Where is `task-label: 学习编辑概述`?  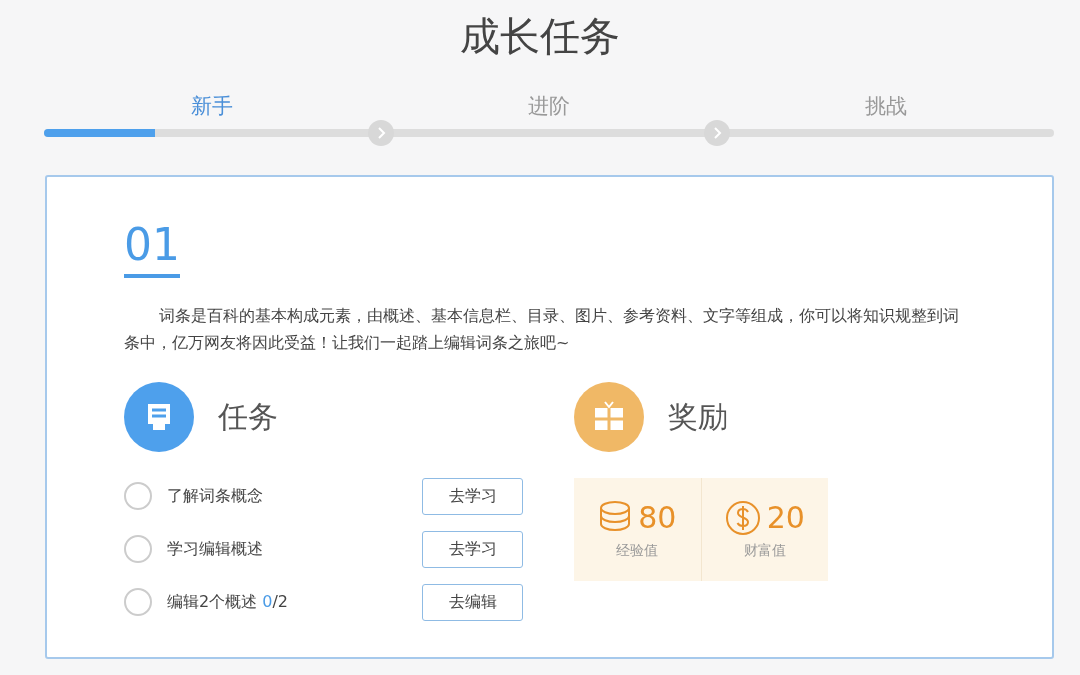 task-label: 学习编辑概述 is located at coordinates (215, 549).